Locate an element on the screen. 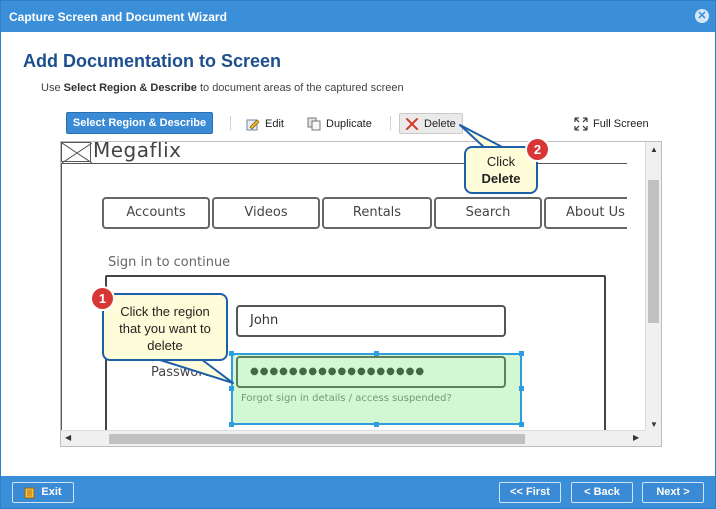 The height and width of the screenshot is (509, 716). vertical-scrollbar: ▲ ▼ is located at coordinates (653, 287).